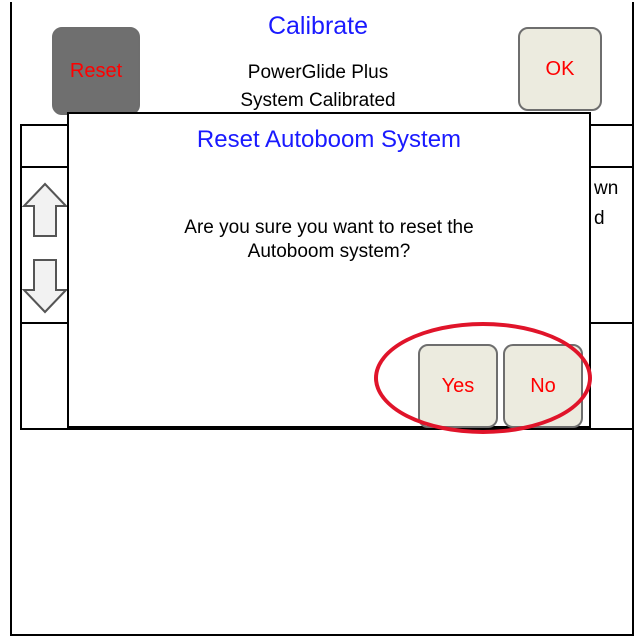 This screenshot has height=640, width=636. Describe the element at coordinates (611, 125) in the screenshot. I see `table-border-top-right` at that location.